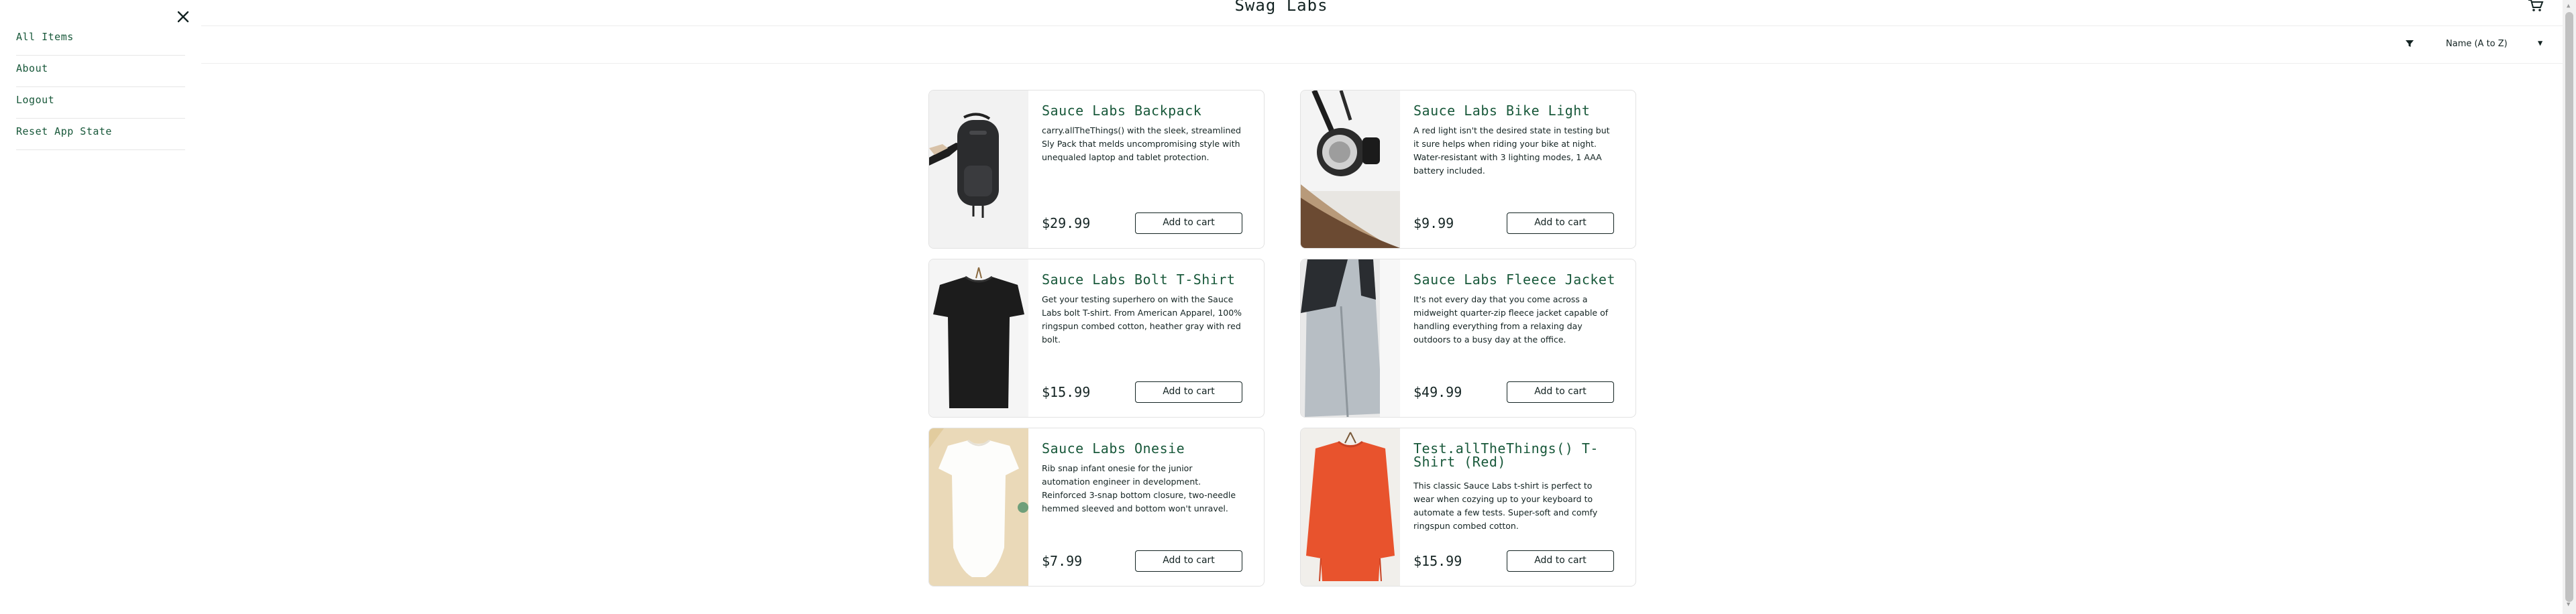 The image size is (2576, 614). I want to click on filter-icon, so click(2410, 43).